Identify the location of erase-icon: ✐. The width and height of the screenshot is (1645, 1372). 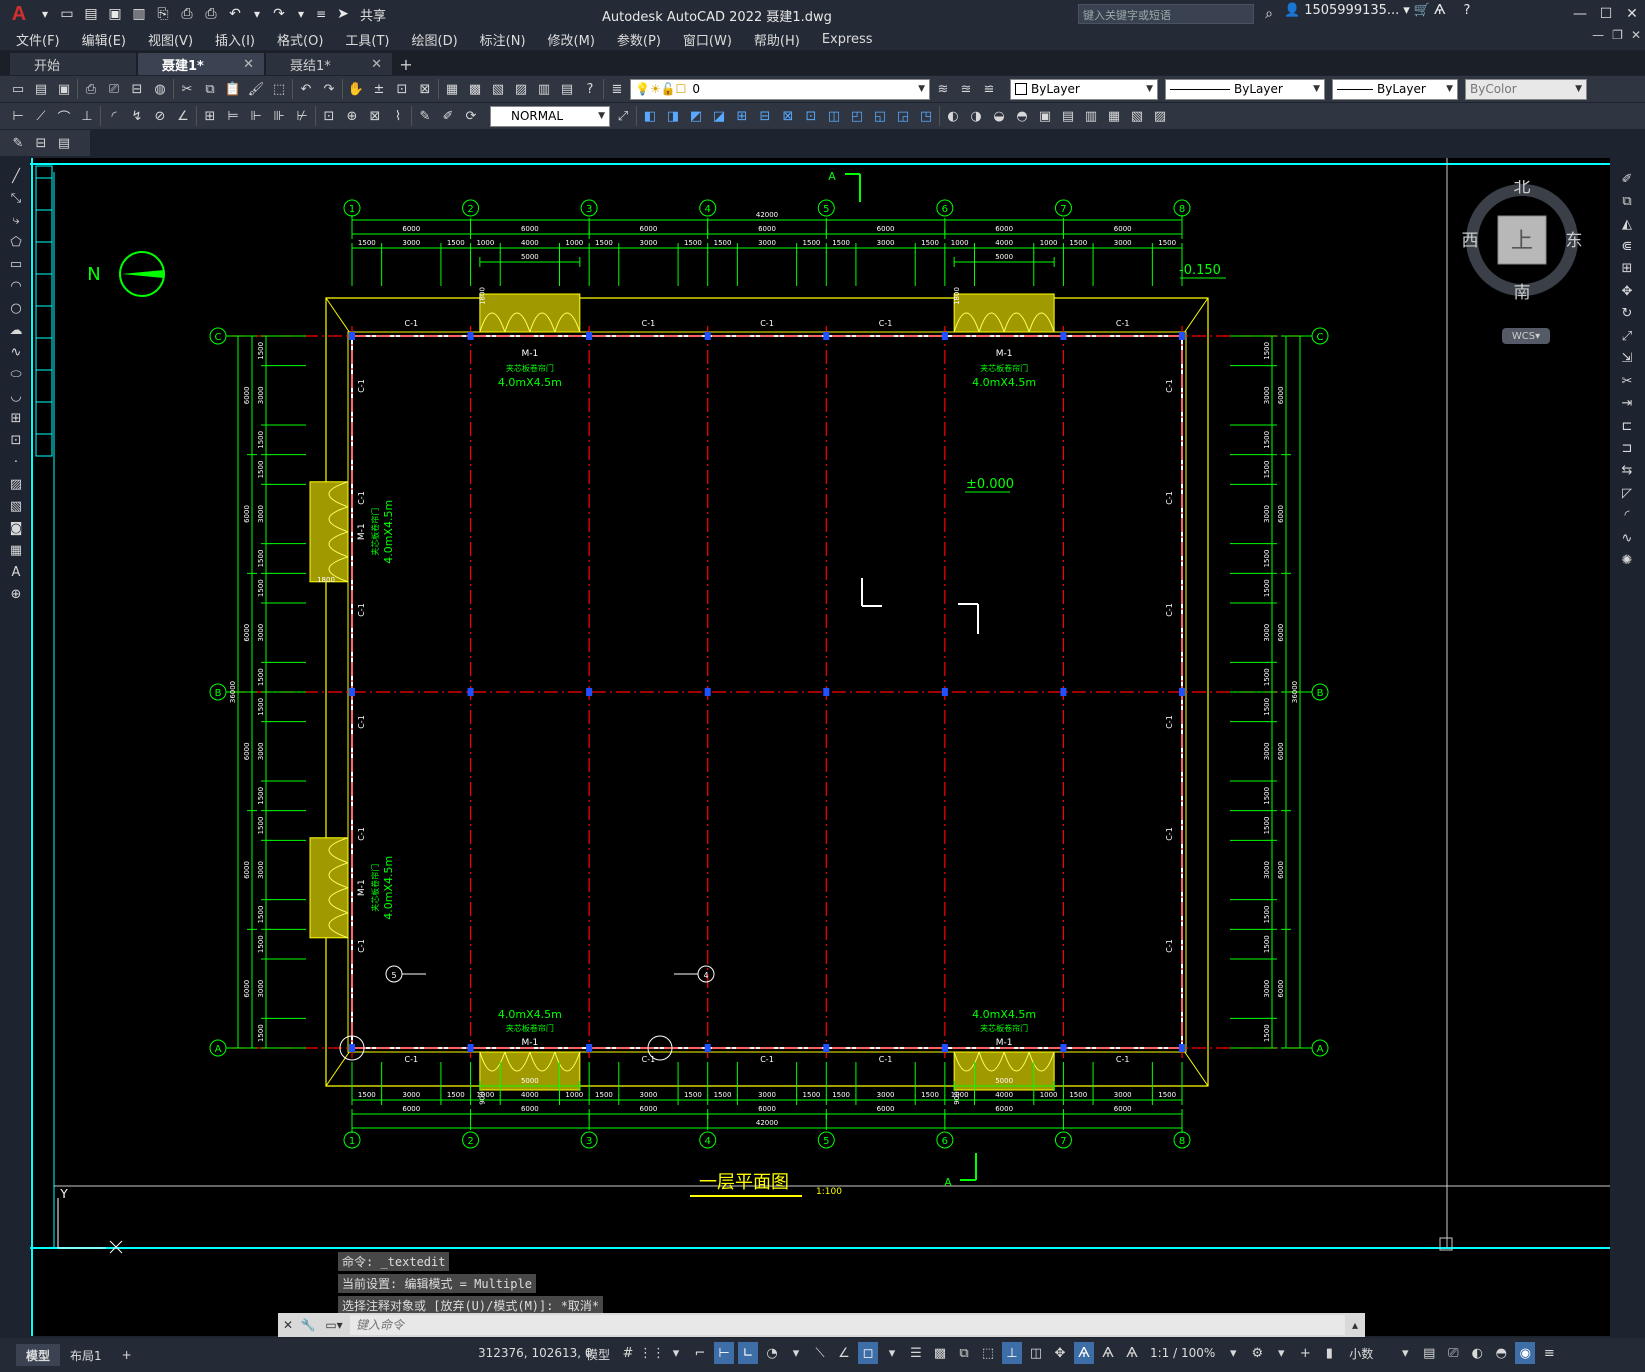
(1627, 179).